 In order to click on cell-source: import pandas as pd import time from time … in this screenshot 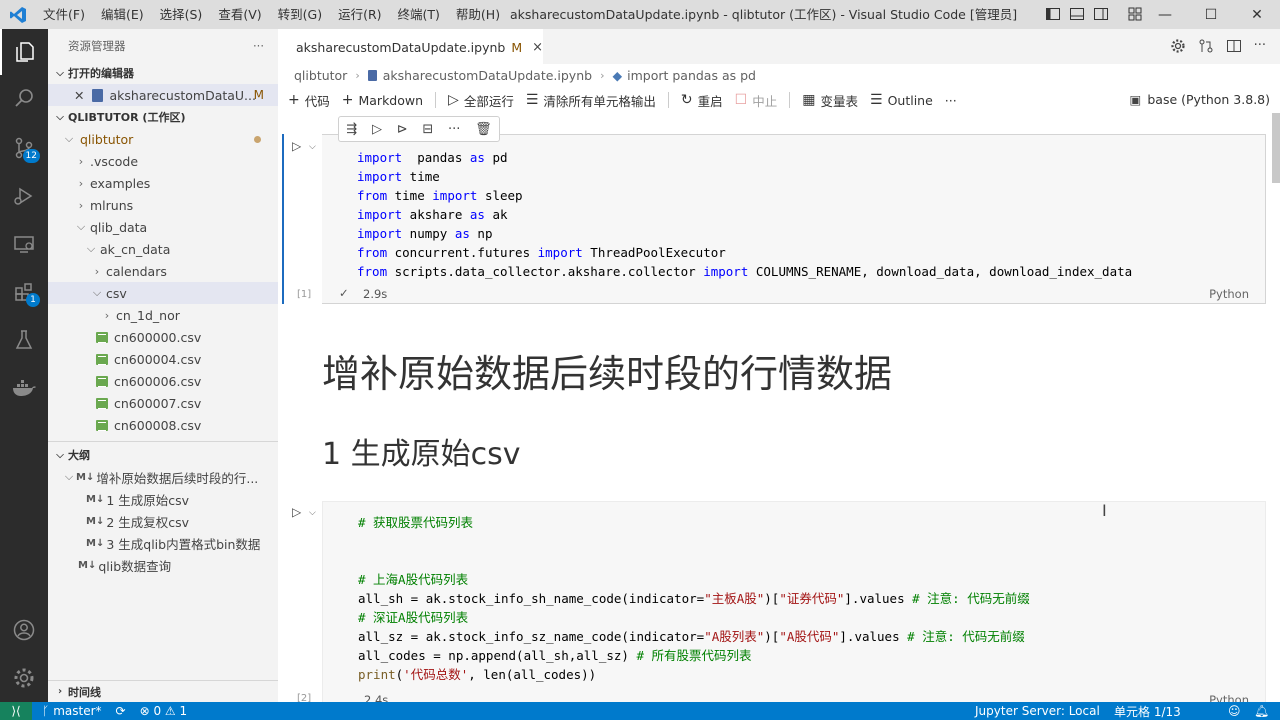, I will do `click(744, 214)`.